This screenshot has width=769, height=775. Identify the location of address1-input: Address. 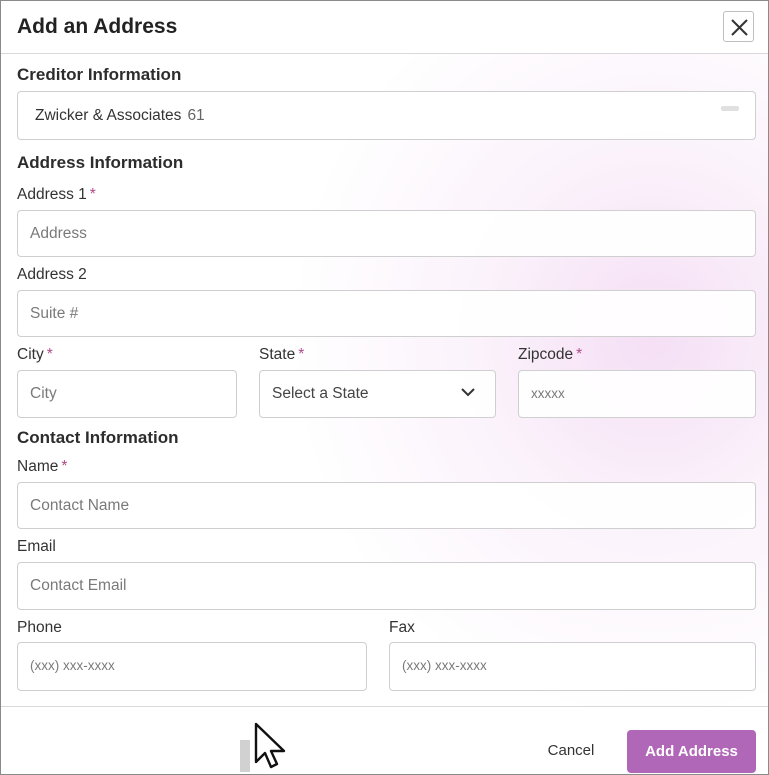
(386, 233).